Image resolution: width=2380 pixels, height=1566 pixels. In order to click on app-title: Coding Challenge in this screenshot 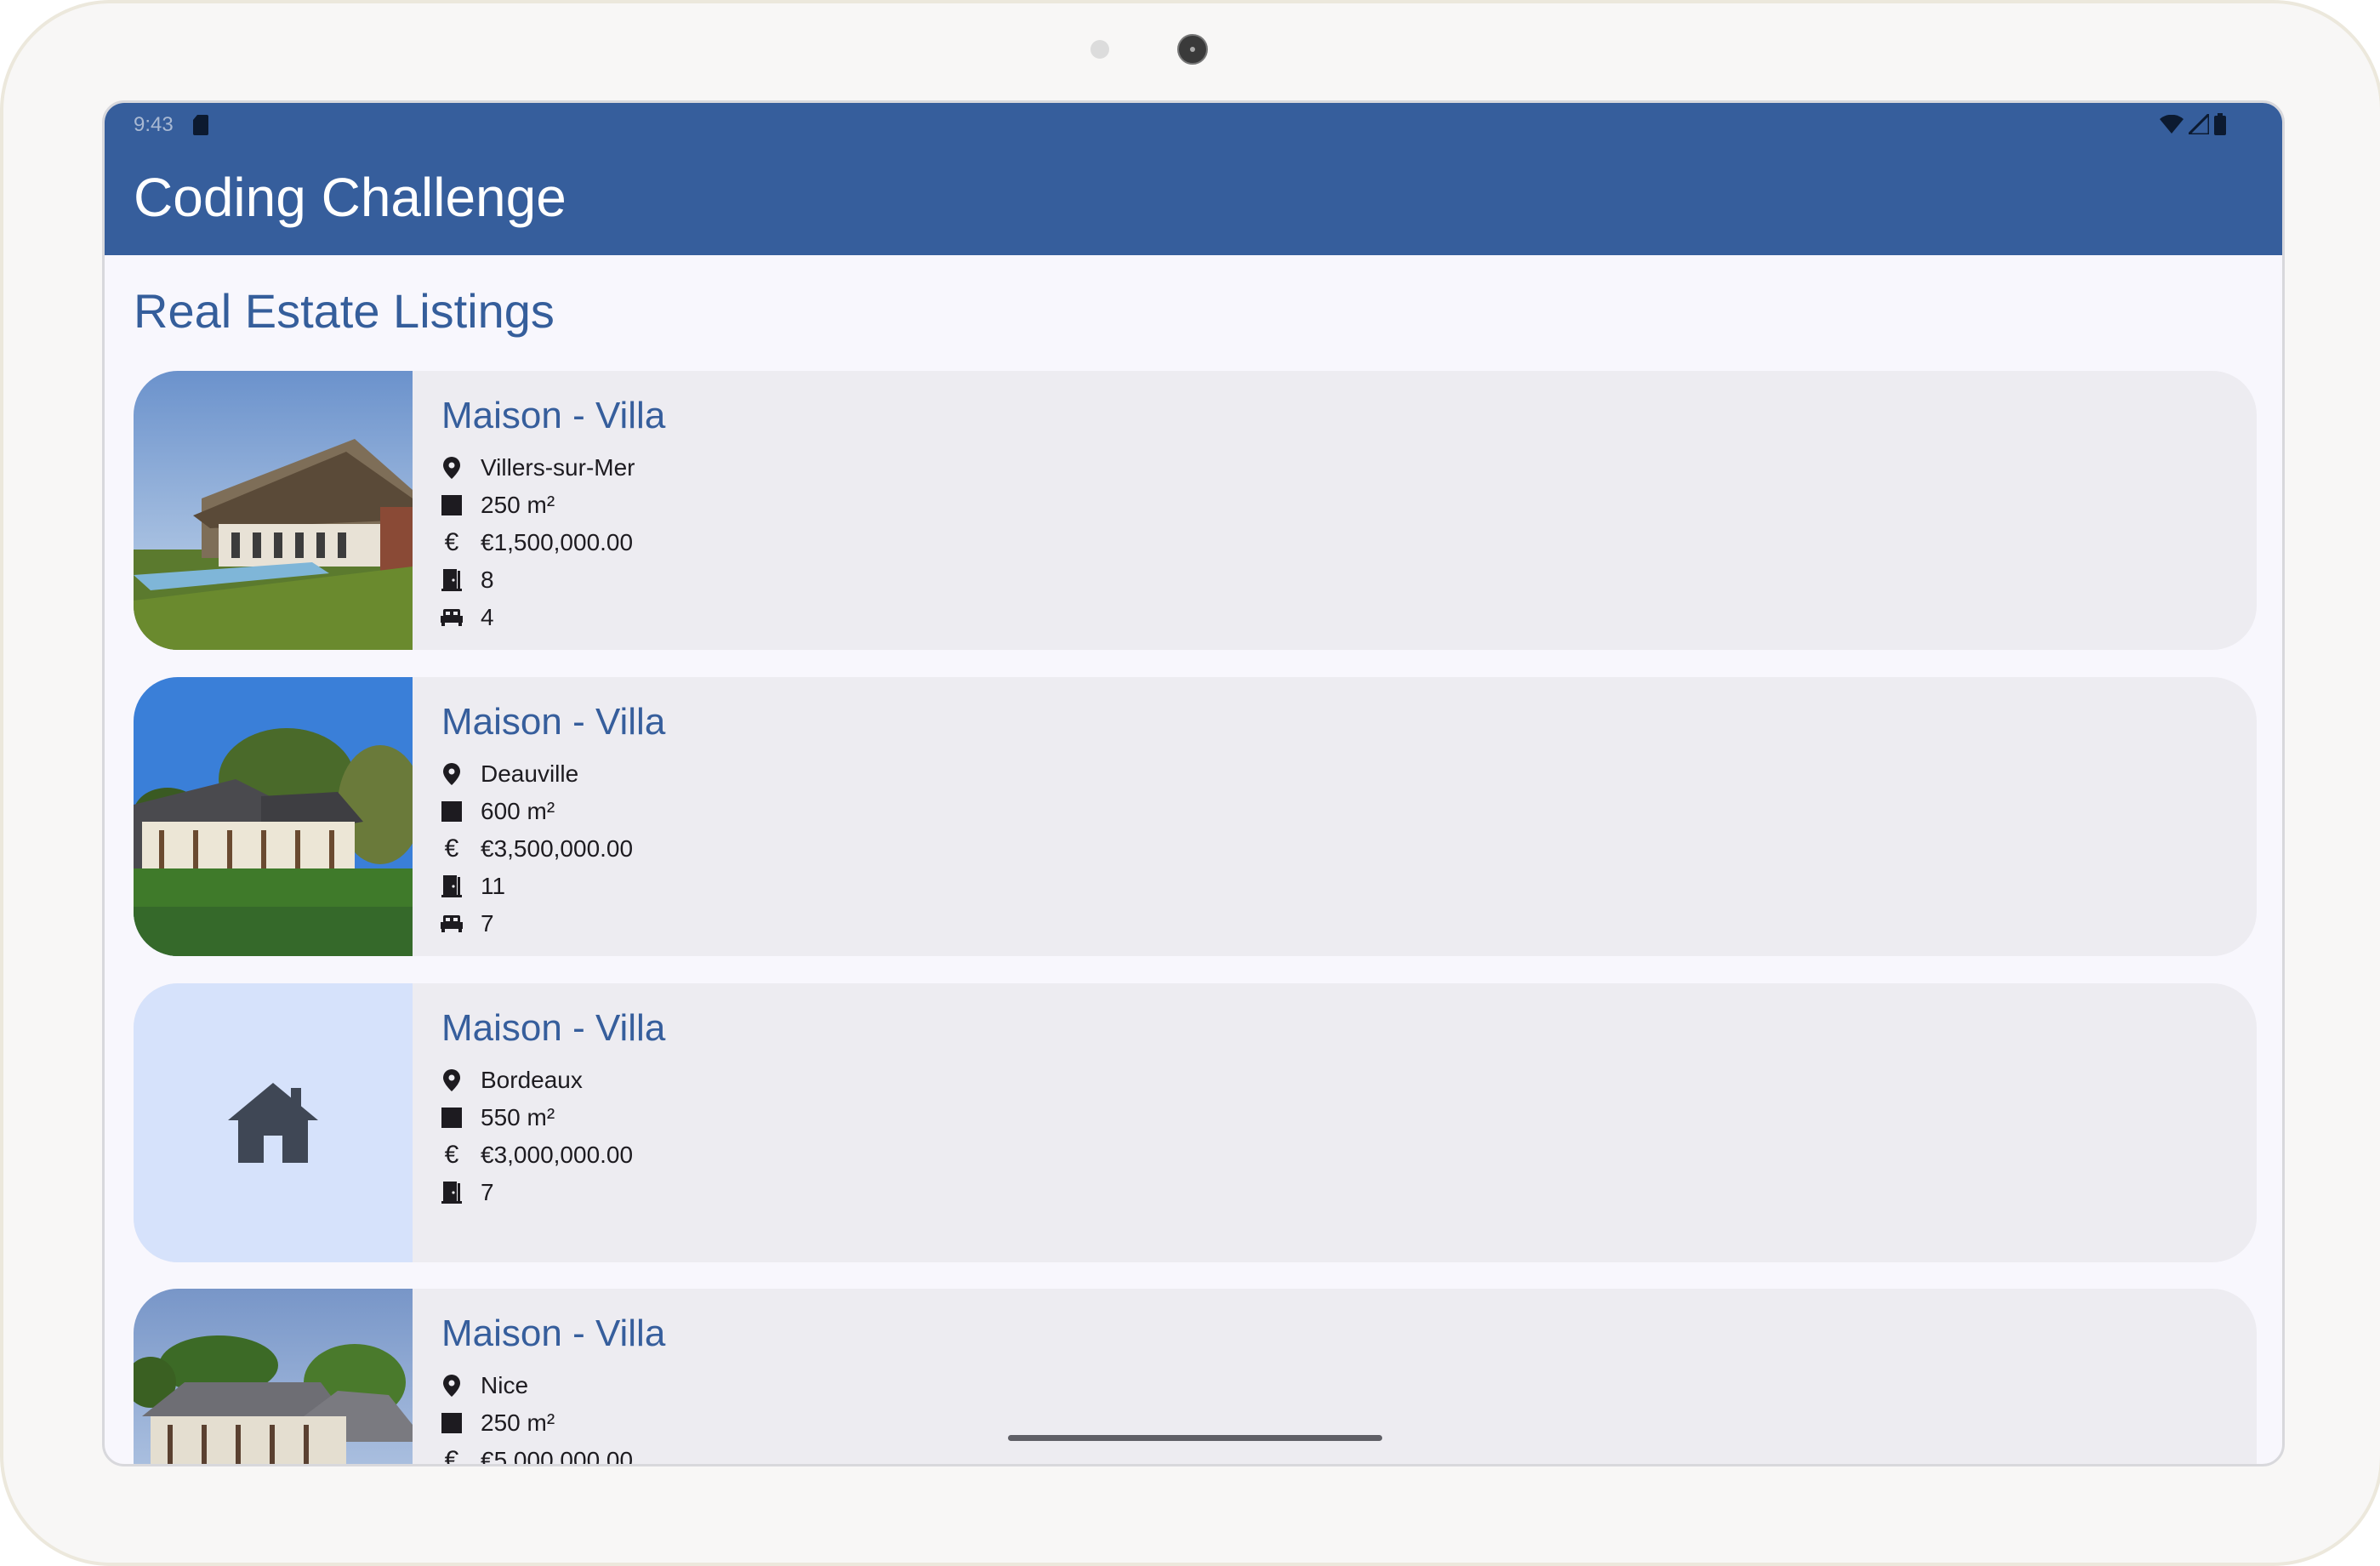, I will do `click(350, 198)`.